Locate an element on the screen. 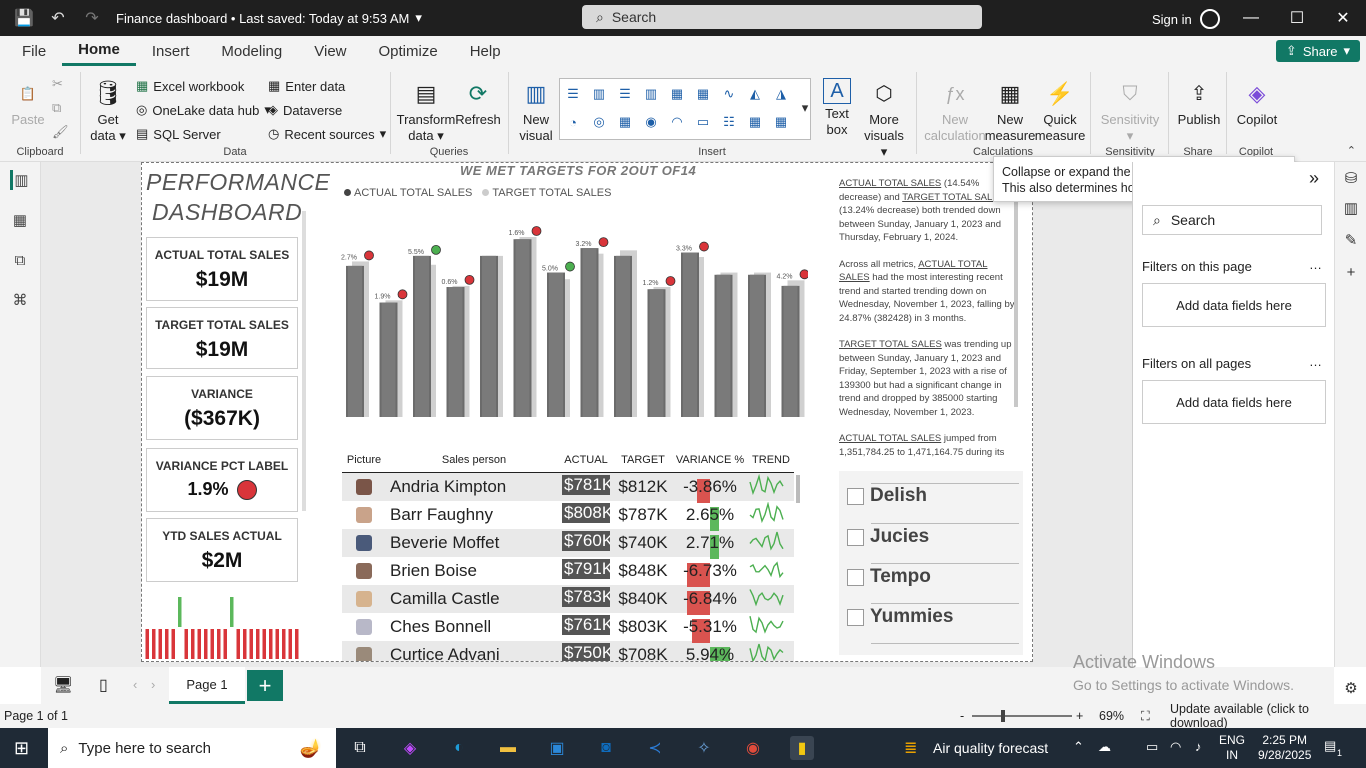 This screenshot has height=768, width=1366. vscode-icon: ≺ is located at coordinates (655, 748).